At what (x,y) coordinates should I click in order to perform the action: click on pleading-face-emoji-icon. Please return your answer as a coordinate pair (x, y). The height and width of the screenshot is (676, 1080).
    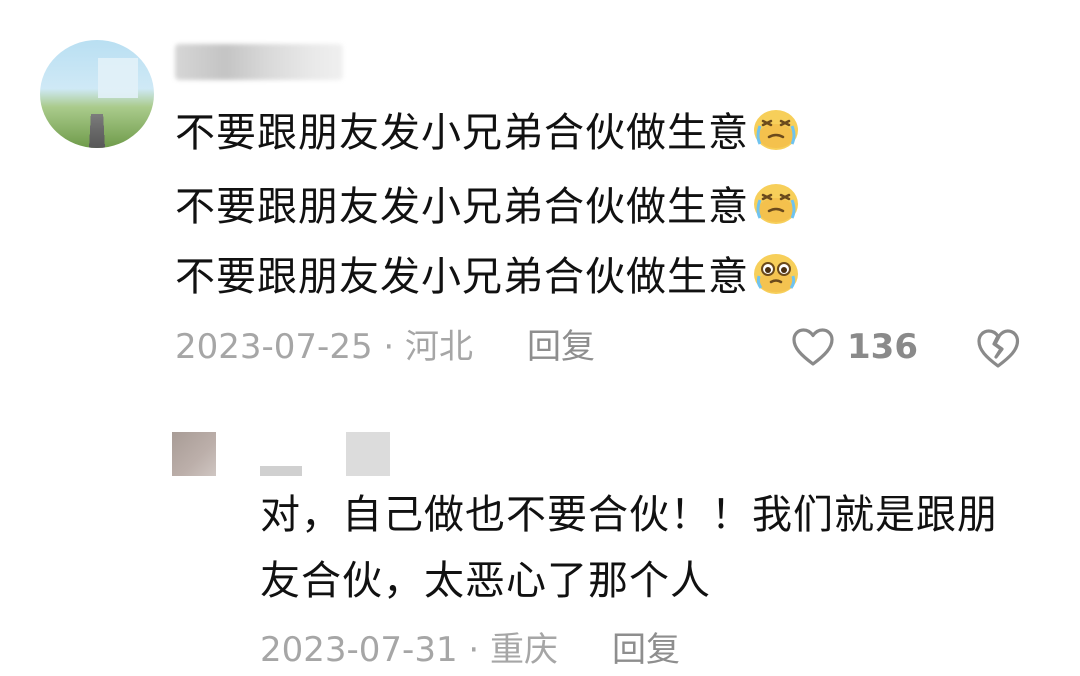
    Looking at the image, I should click on (776, 274).